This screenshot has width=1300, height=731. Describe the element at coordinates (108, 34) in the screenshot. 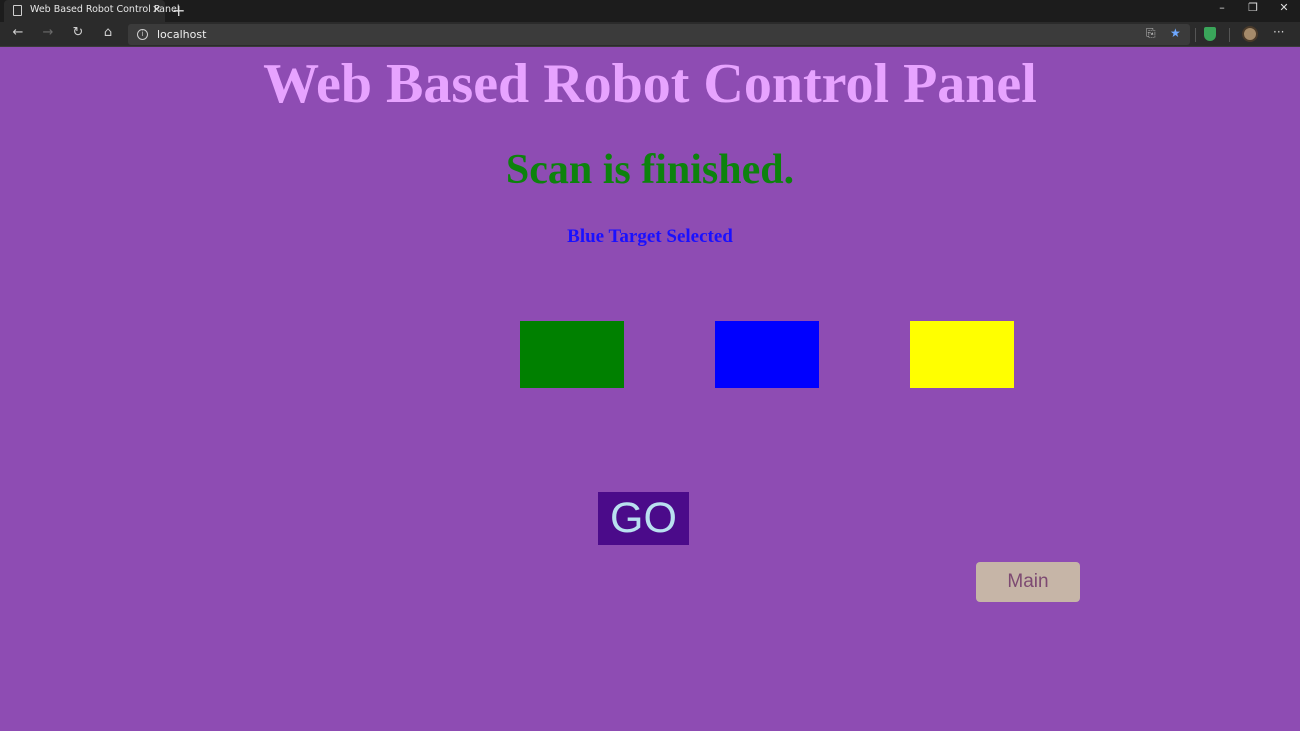

I see `home-icon: ⌂` at that location.